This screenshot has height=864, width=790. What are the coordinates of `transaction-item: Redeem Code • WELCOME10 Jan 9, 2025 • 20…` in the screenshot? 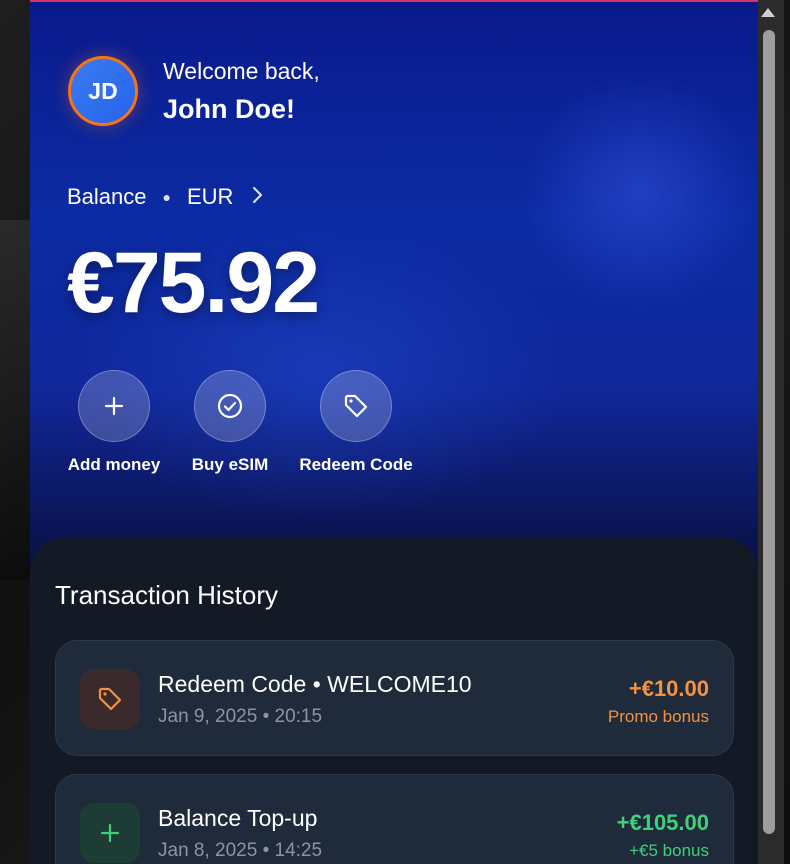 It's located at (394, 698).